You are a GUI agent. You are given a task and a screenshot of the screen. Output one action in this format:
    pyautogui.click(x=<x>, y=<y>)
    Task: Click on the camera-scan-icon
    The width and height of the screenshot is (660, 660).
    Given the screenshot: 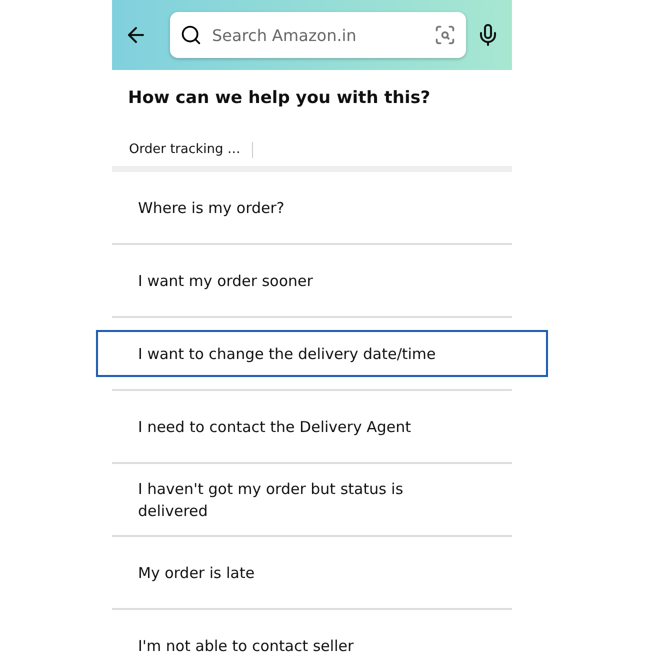 What is the action you would take?
    pyautogui.click(x=445, y=35)
    